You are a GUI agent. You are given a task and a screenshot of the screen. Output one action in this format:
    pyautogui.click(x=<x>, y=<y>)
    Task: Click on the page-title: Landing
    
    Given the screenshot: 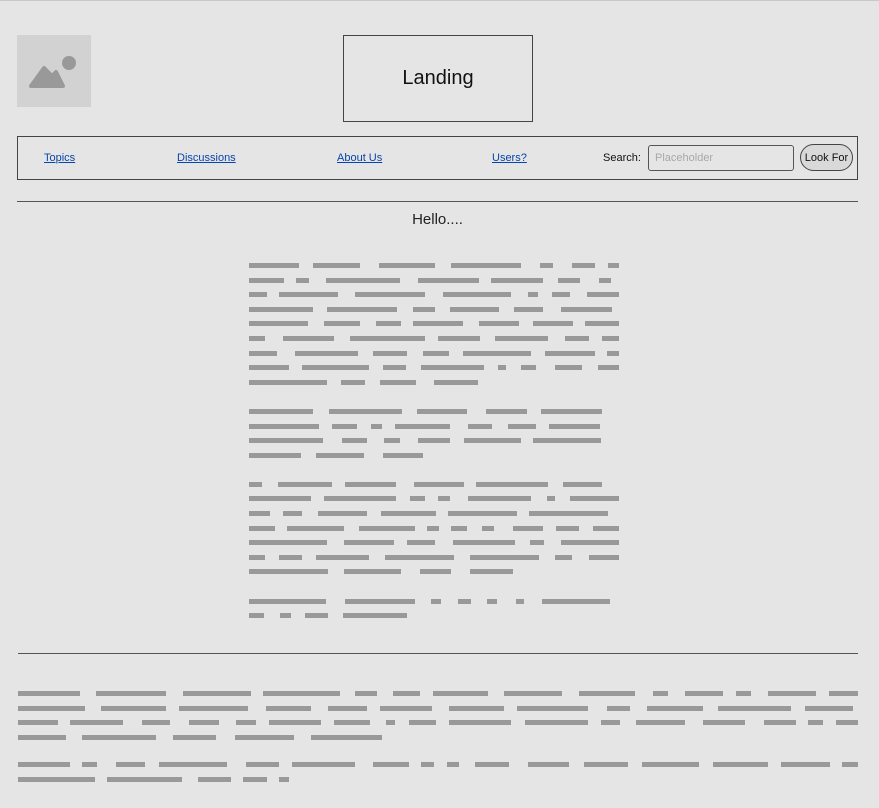 What is the action you would take?
    pyautogui.click(x=438, y=78)
    